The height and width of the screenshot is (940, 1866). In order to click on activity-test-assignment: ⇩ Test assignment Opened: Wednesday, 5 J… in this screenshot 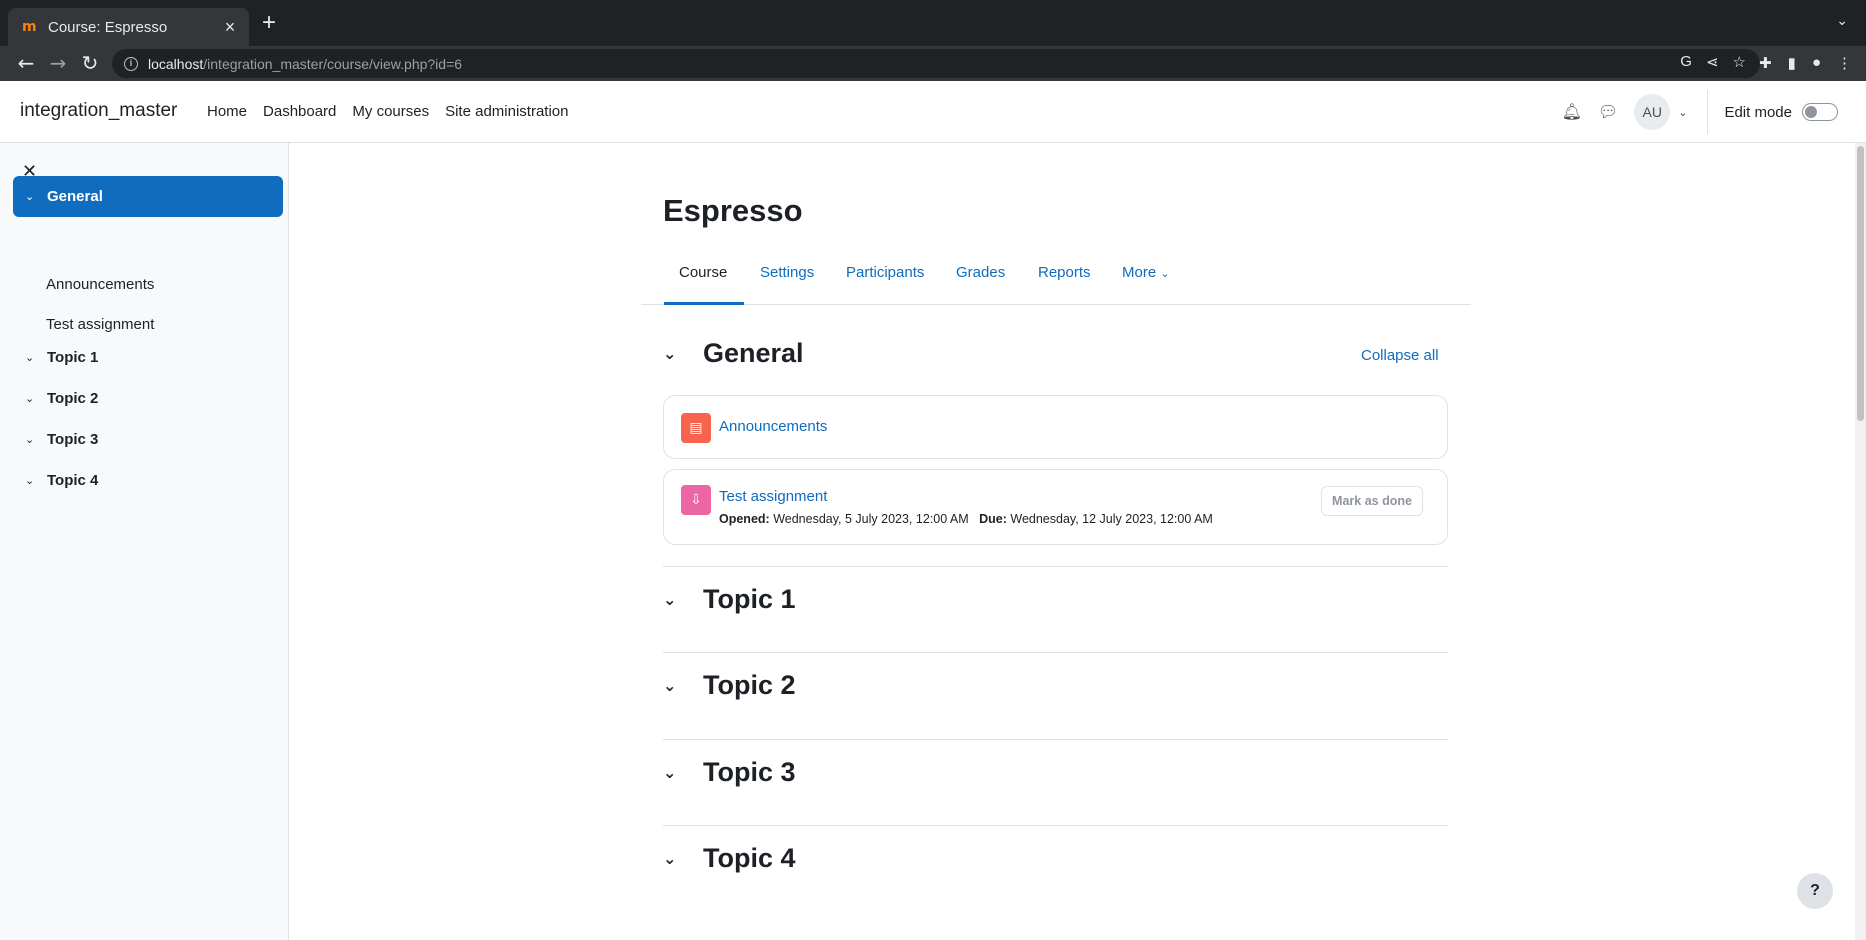, I will do `click(1055, 507)`.